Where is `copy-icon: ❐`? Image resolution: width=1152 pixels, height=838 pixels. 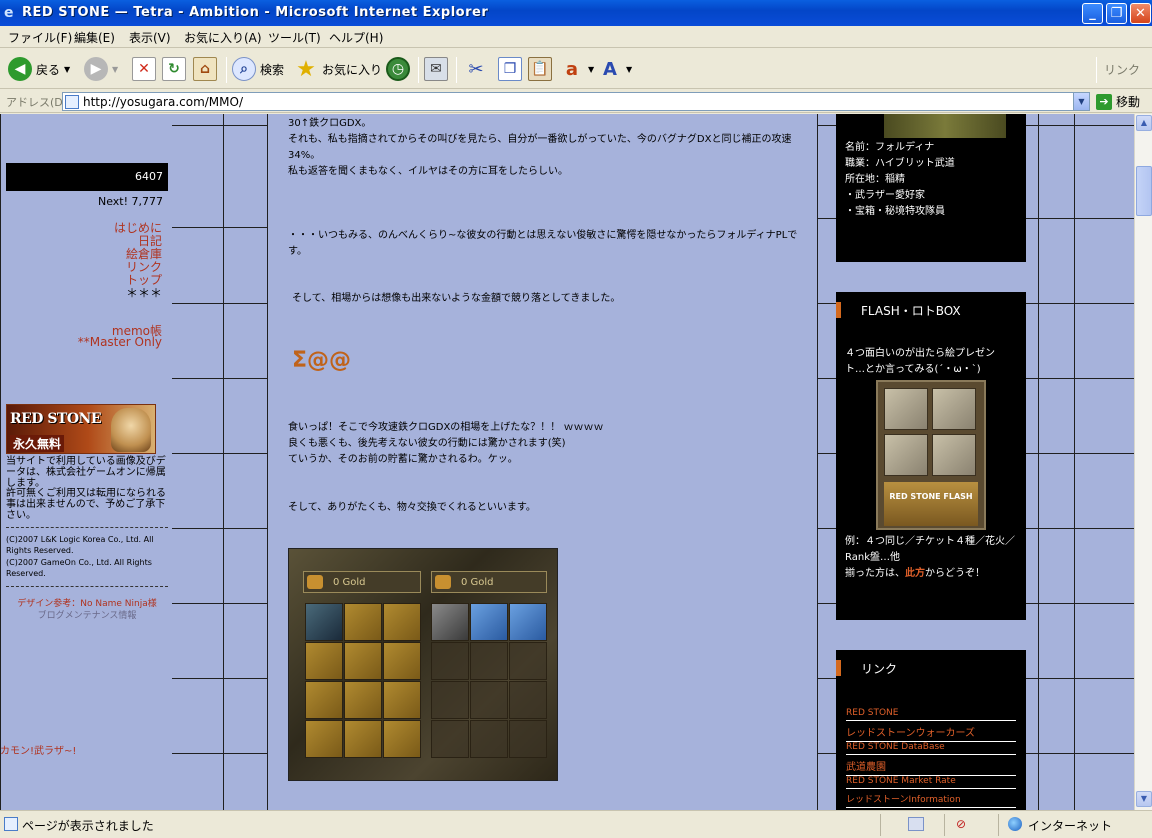 copy-icon: ❐ is located at coordinates (510, 69).